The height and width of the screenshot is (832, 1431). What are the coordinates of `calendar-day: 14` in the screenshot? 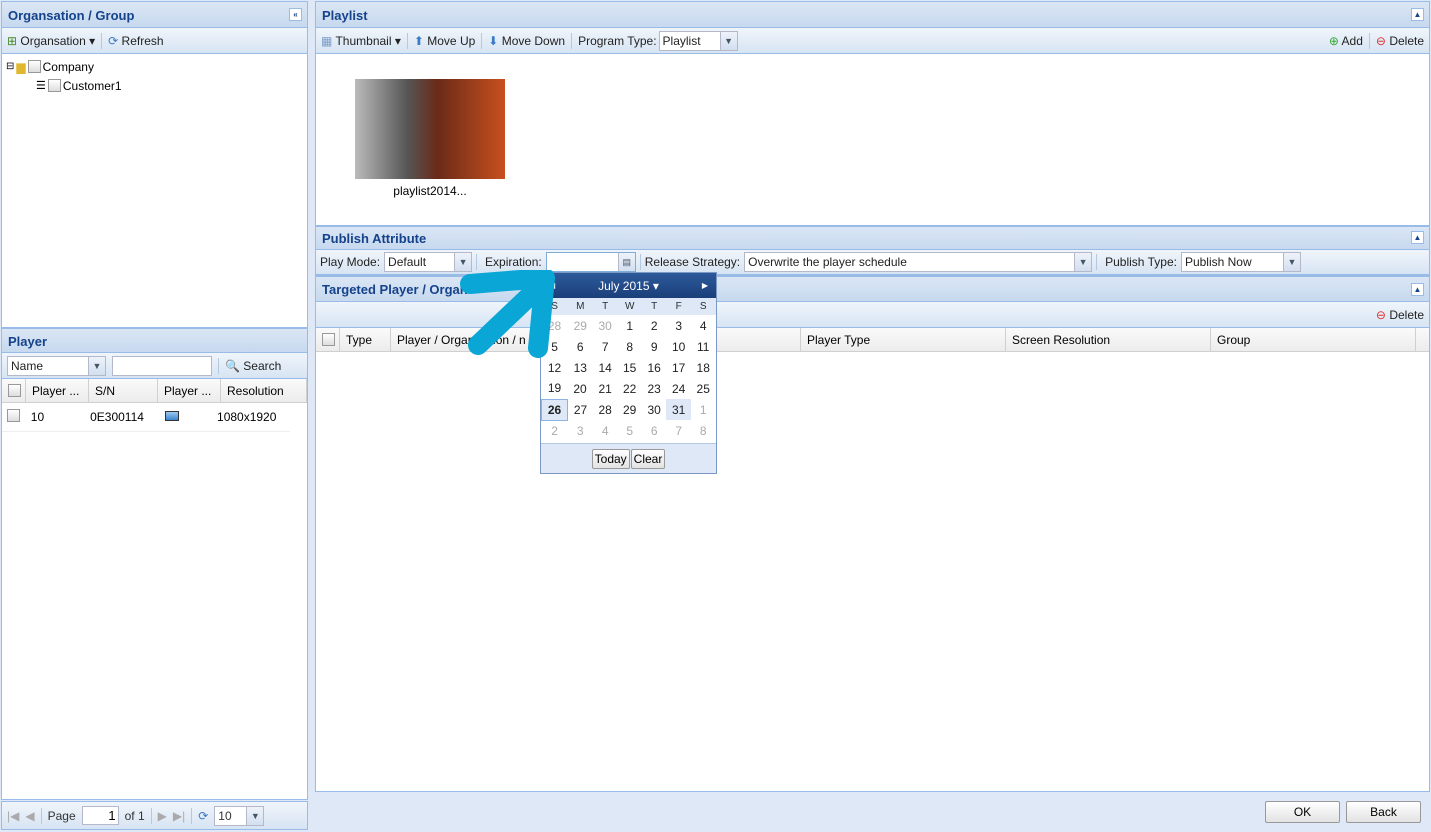 It's located at (605, 367).